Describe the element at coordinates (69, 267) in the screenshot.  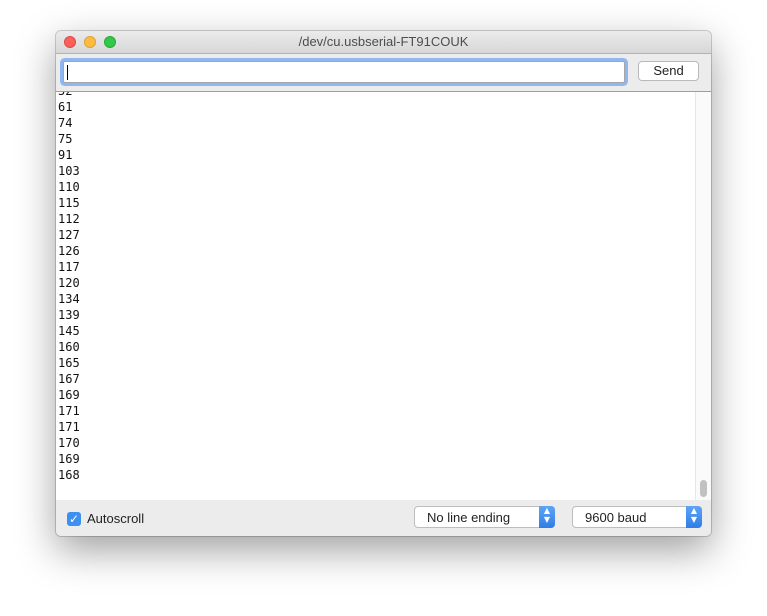
I see `output-line: 117` at that location.